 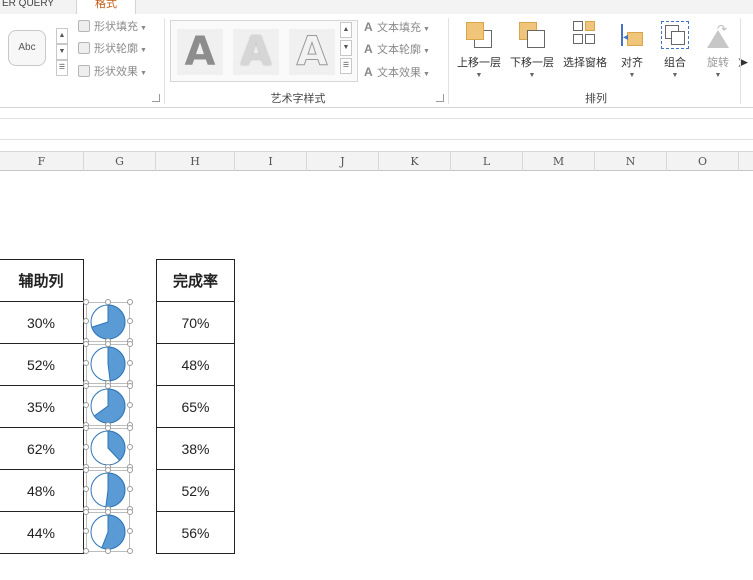 I want to click on completion-cell: 48%, so click(x=195, y=364).